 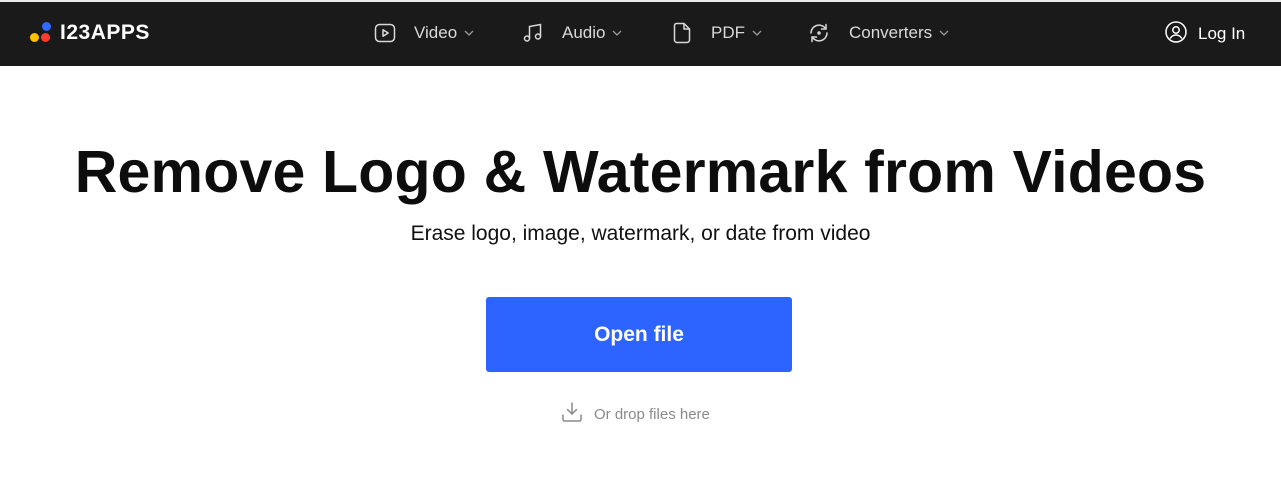 I want to click on nav-label-audio: Audio, so click(x=584, y=32).